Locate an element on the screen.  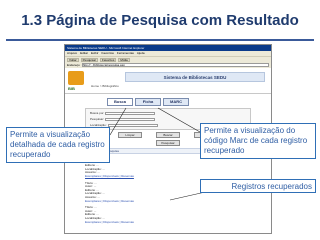
menu-edit: Editar is located at coordinates (84, 53).